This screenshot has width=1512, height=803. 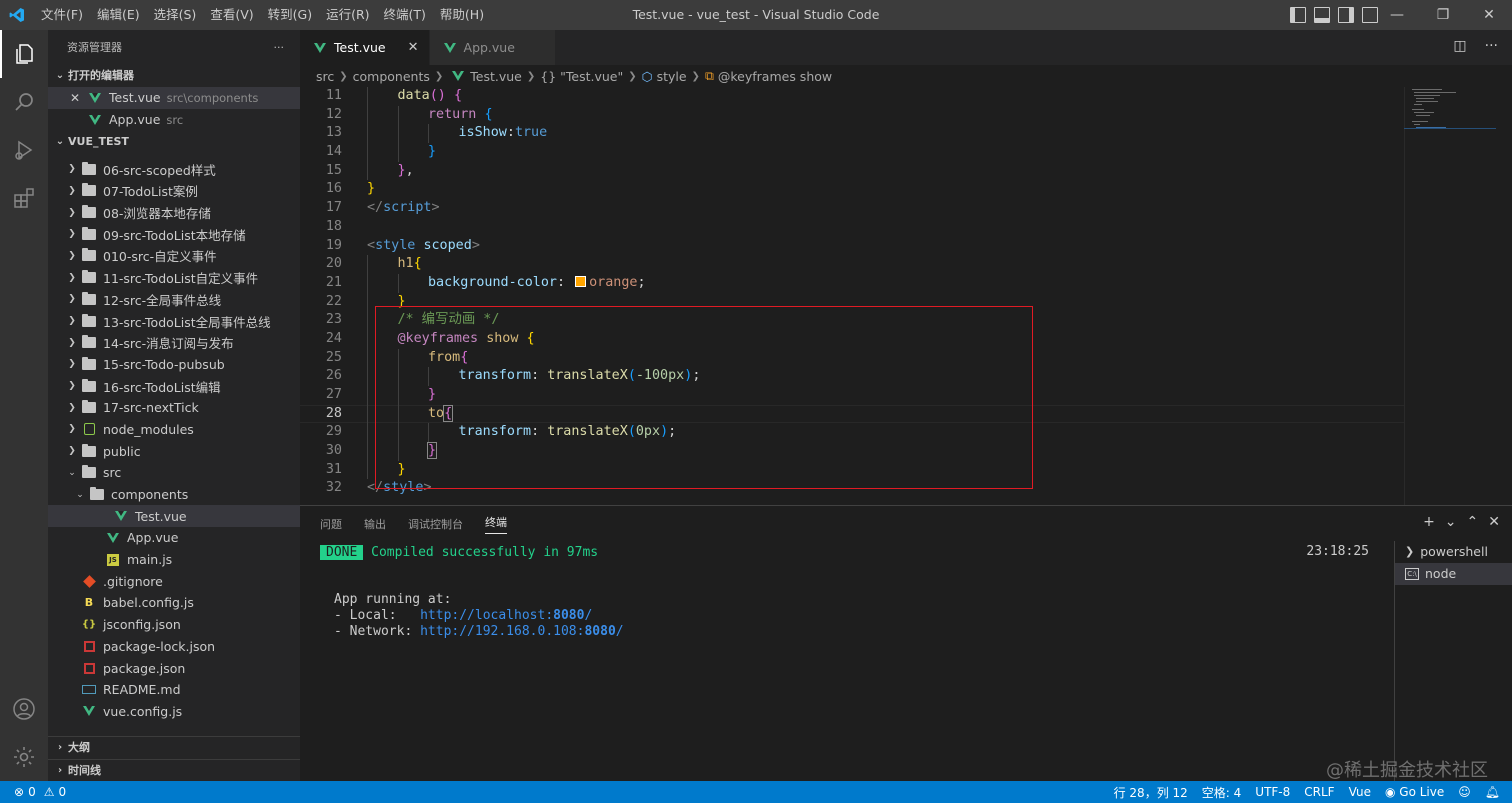 I want to click on tab-debug-console: 调试控制台, so click(x=435, y=524).